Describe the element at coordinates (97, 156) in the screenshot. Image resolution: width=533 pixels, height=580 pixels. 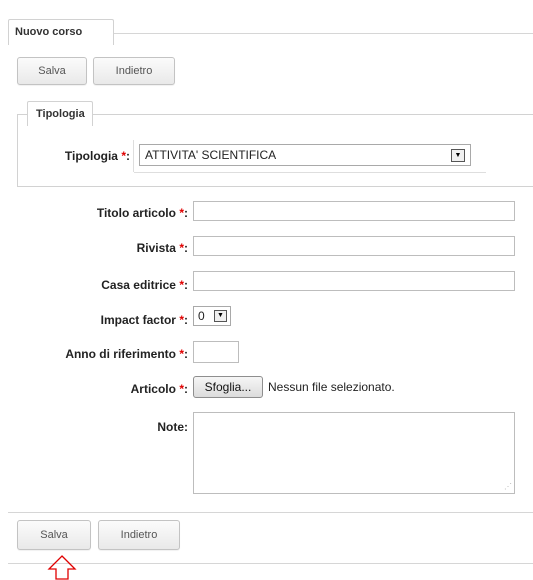
I see `tipologia-label: Tipologia *:` at that location.